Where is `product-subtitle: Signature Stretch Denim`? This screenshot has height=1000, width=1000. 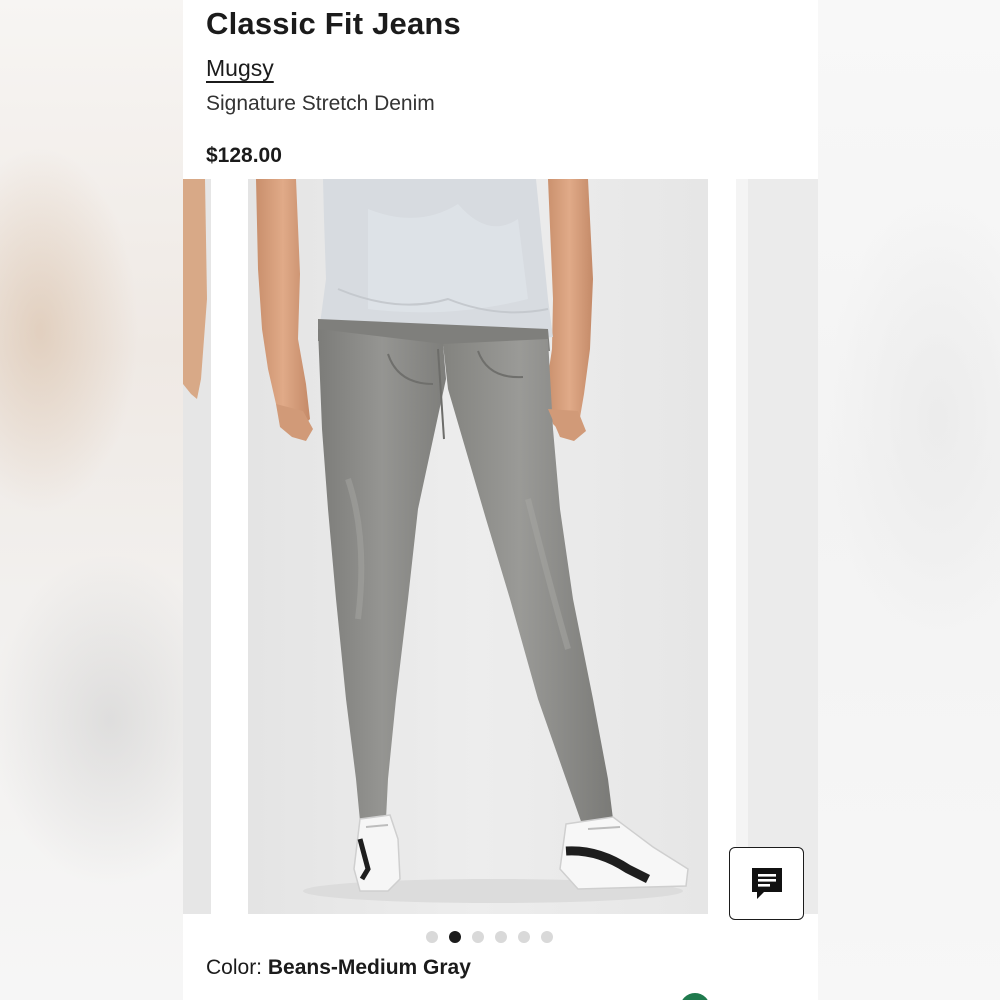 product-subtitle: Signature Stretch Denim is located at coordinates (320, 103).